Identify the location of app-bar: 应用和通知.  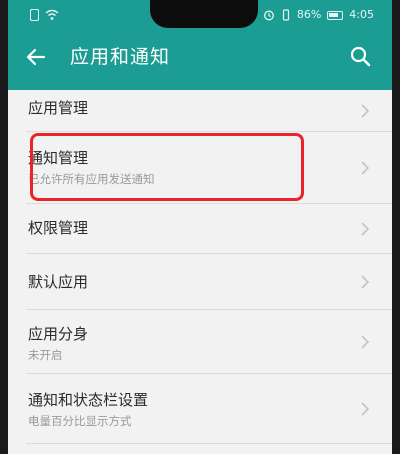
(200, 57).